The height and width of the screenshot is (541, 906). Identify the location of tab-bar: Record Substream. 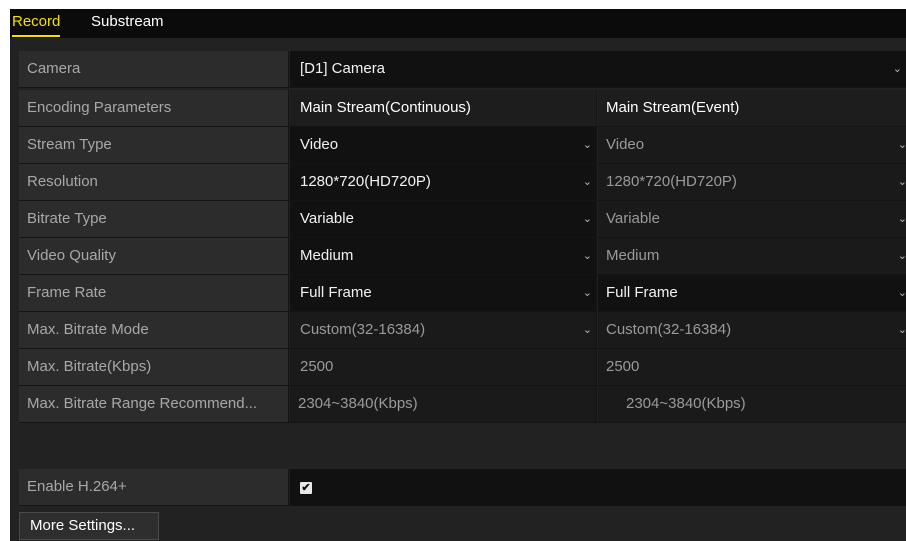
(458, 23).